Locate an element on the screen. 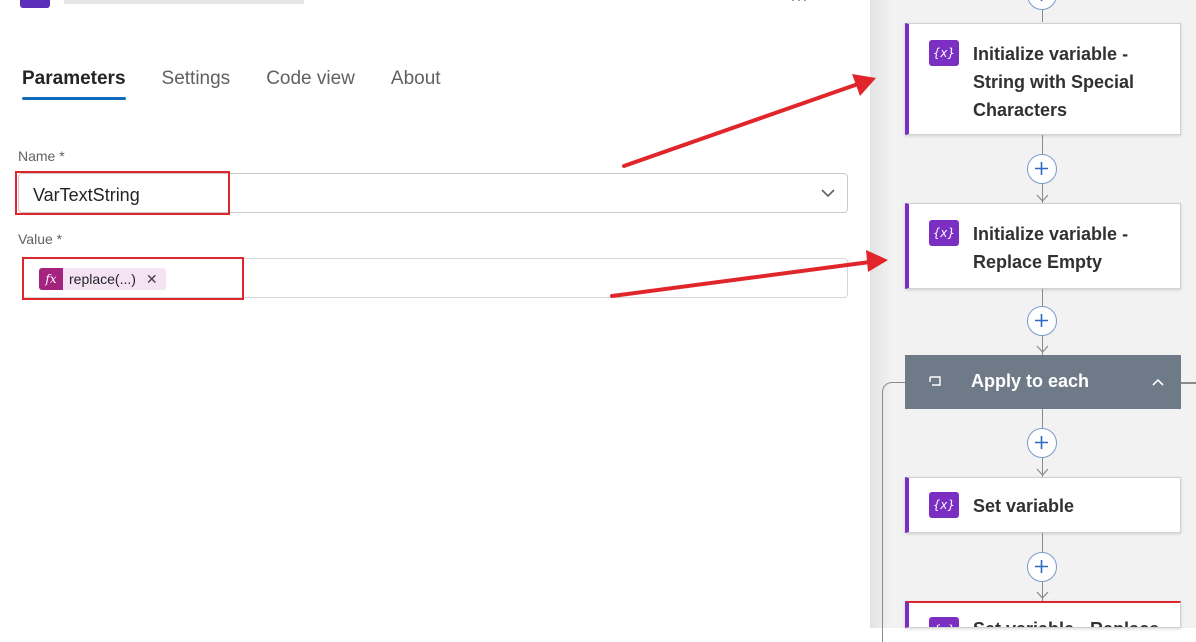 The width and height of the screenshot is (1196, 642). tab-bar: Parameters Settings Code view About is located at coordinates (249, 84).